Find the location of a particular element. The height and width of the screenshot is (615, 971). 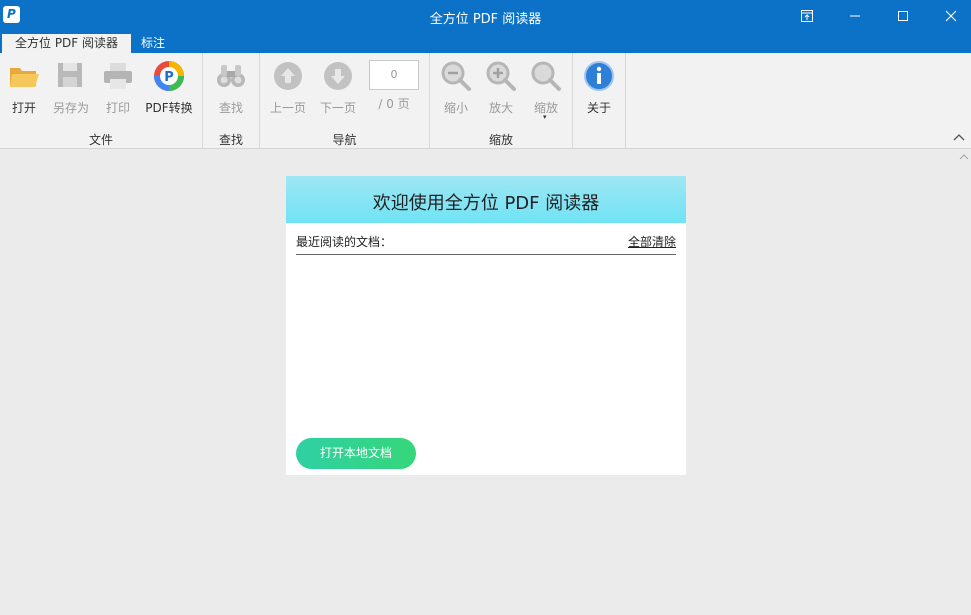

page-total-label: / 0 页 is located at coordinates (394, 104).